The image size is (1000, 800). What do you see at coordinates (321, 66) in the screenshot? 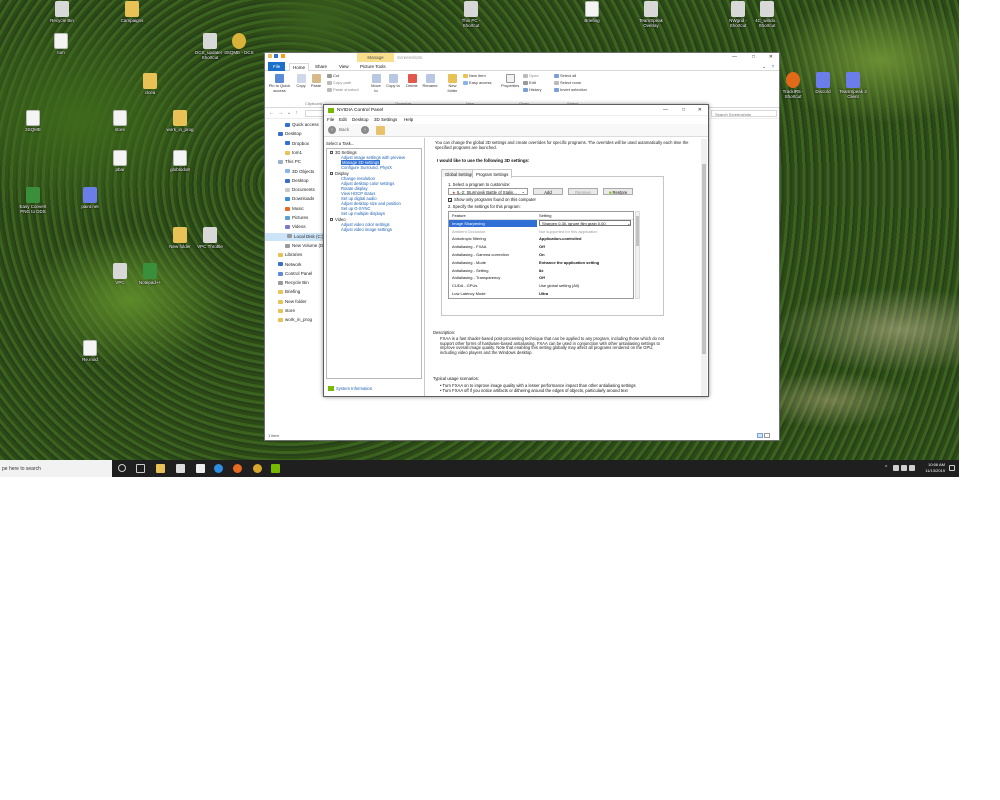
I see `tab-share: Share` at bounding box center [321, 66].